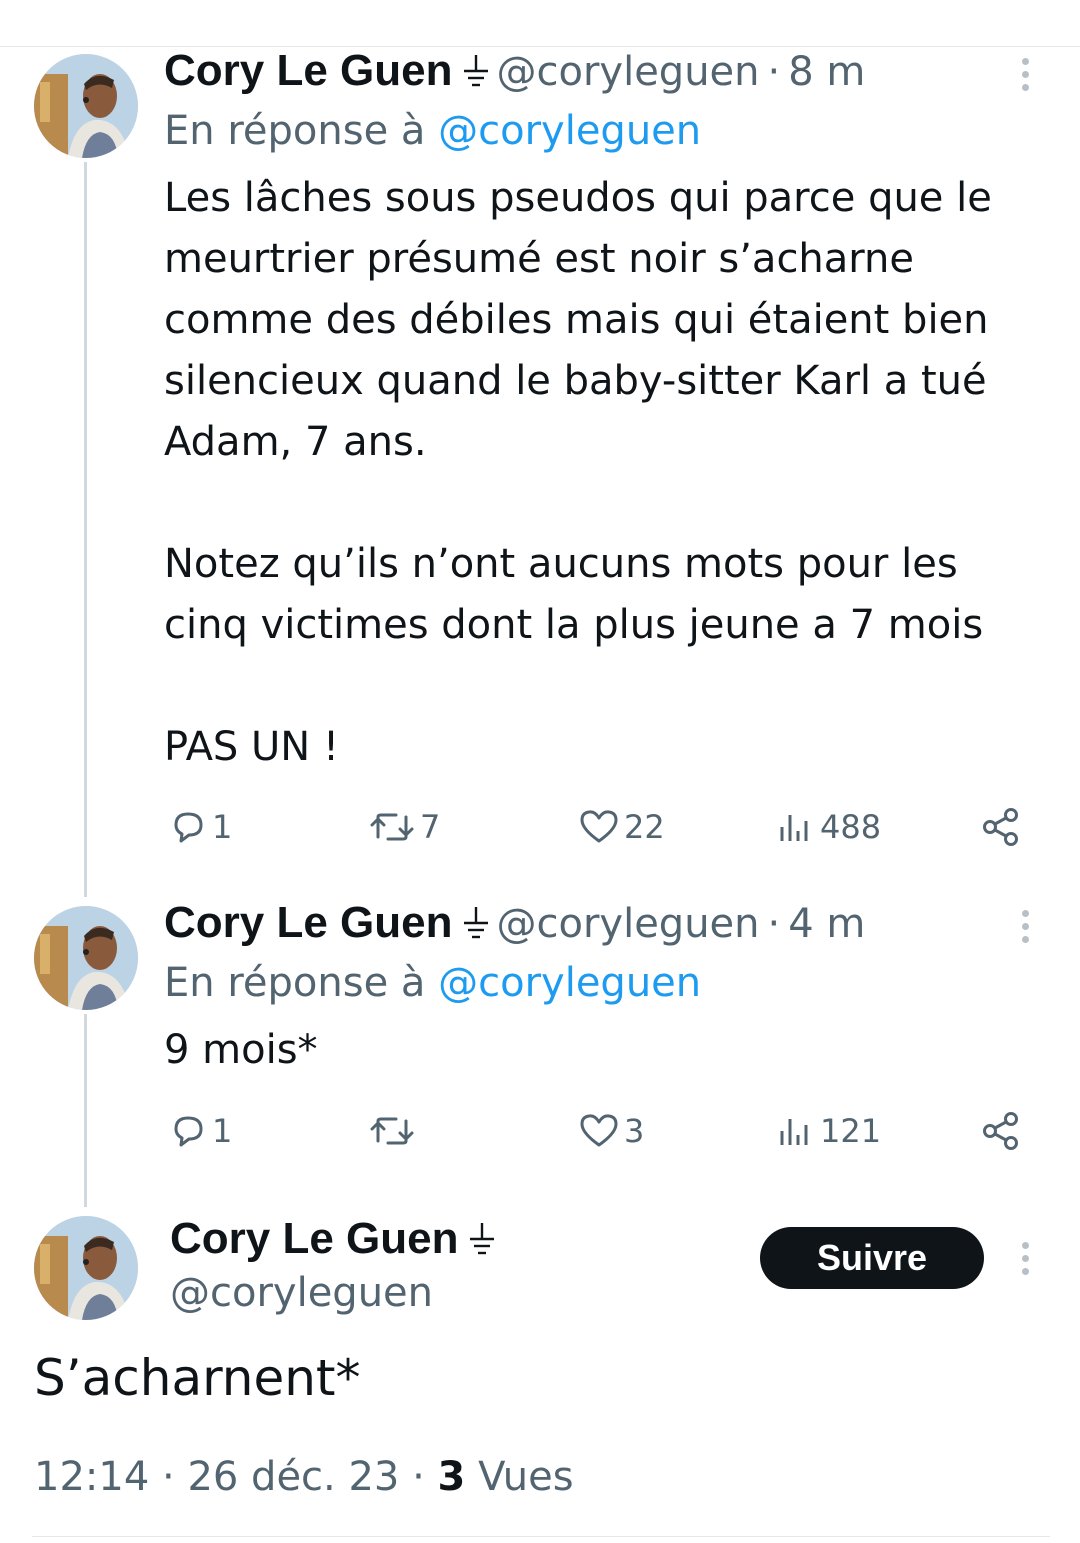 The width and height of the screenshot is (1080, 1543). I want to click on retweet-button, so click(394, 1131).